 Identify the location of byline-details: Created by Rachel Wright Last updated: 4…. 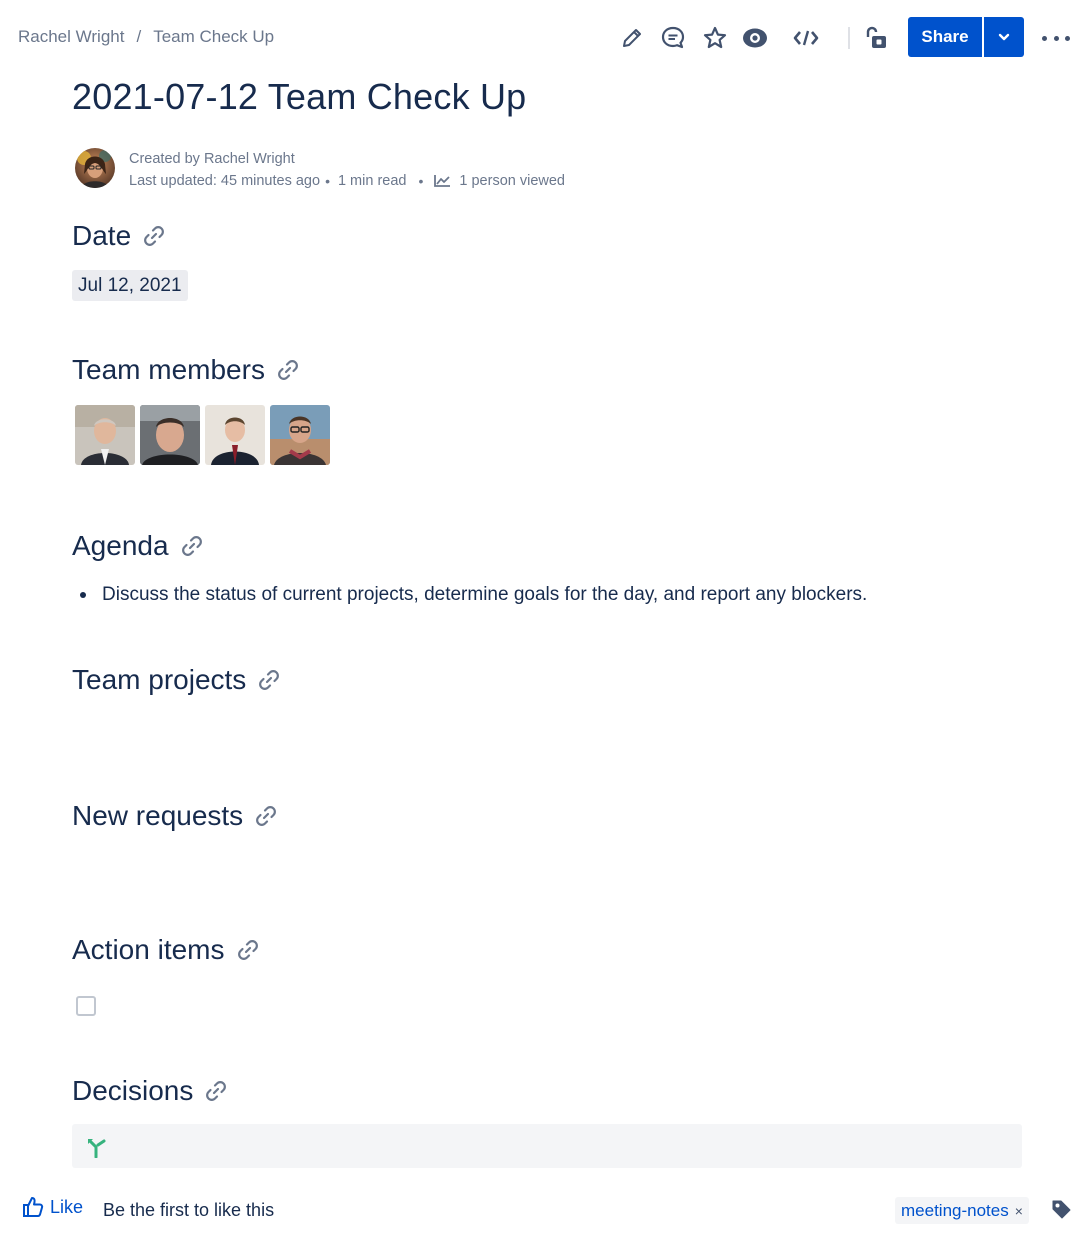
(347, 169).